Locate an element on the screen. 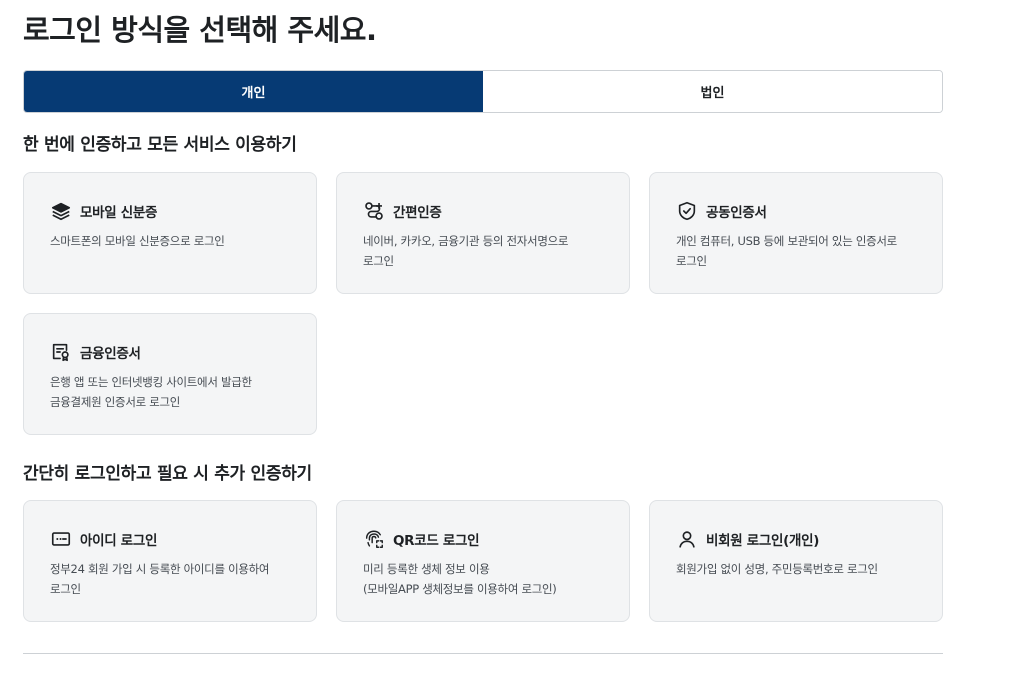 The image size is (1024, 674). login-card-id-login: 아이디 로그인 정부24 회원 가입 시 등록한 아이디를 이용하여 로그인 is located at coordinates (170, 561).